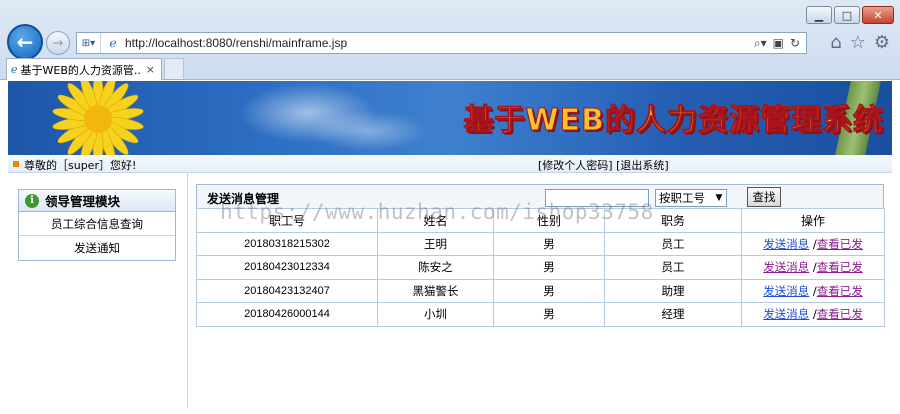 The height and width of the screenshot is (414, 900). I want to click on browser-tab: ℯ 基于WEB的人力资源管... ×, so click(84, 69).